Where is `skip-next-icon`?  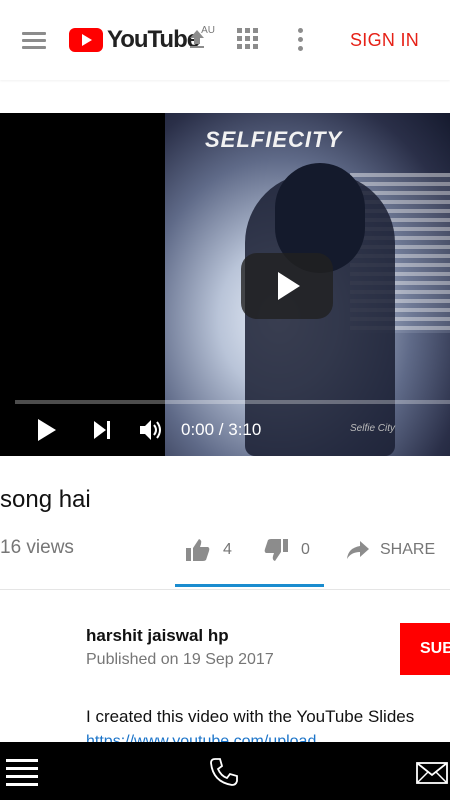
skip-next-icon is located at coordinates (102, 430).